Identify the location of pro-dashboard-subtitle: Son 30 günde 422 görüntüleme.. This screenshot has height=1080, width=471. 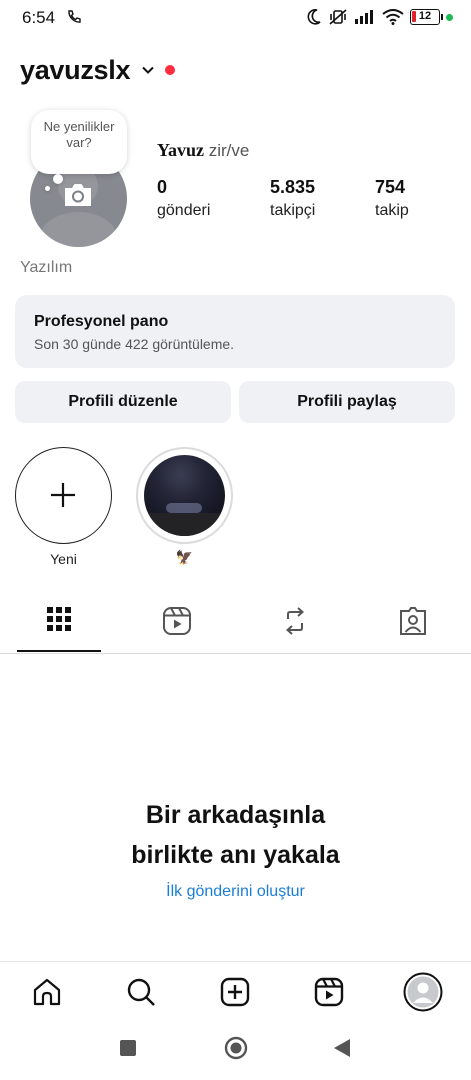
(134, 344).